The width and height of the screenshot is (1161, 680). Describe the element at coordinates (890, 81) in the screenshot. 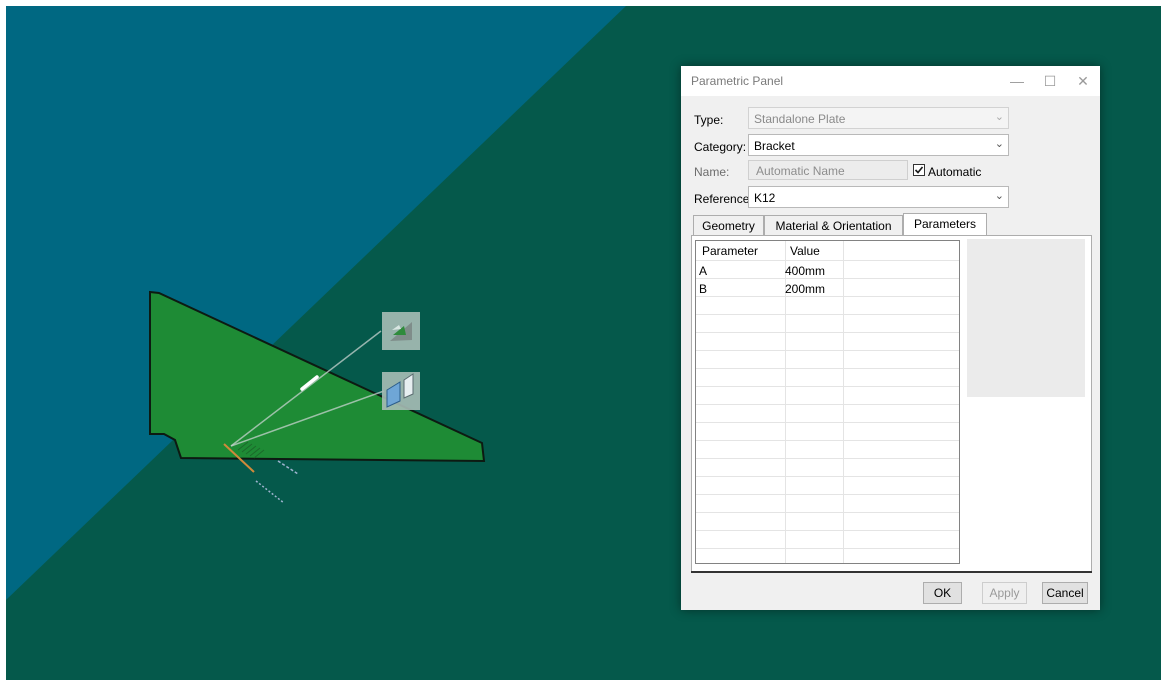

I see `title-bar: Parametric Panel — ☐ ✕` at that location.